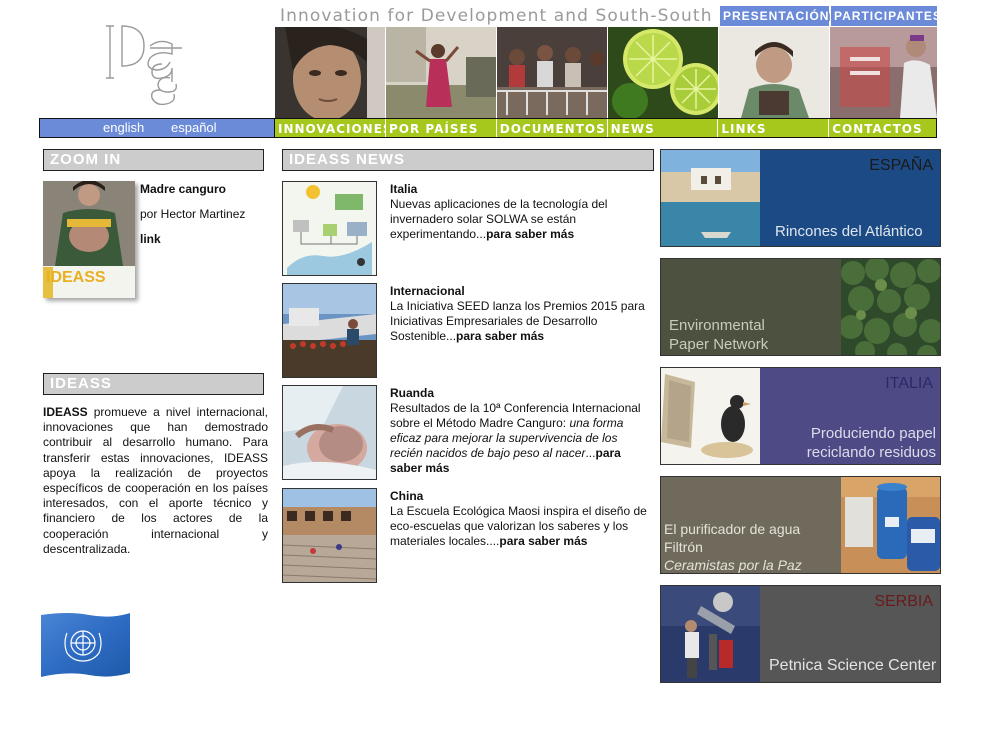  What do you see at coordinates (551, 128) in the screenshot?
I see `nav-documentos: DOCUMENTOS` at bounding box center [551, 128].